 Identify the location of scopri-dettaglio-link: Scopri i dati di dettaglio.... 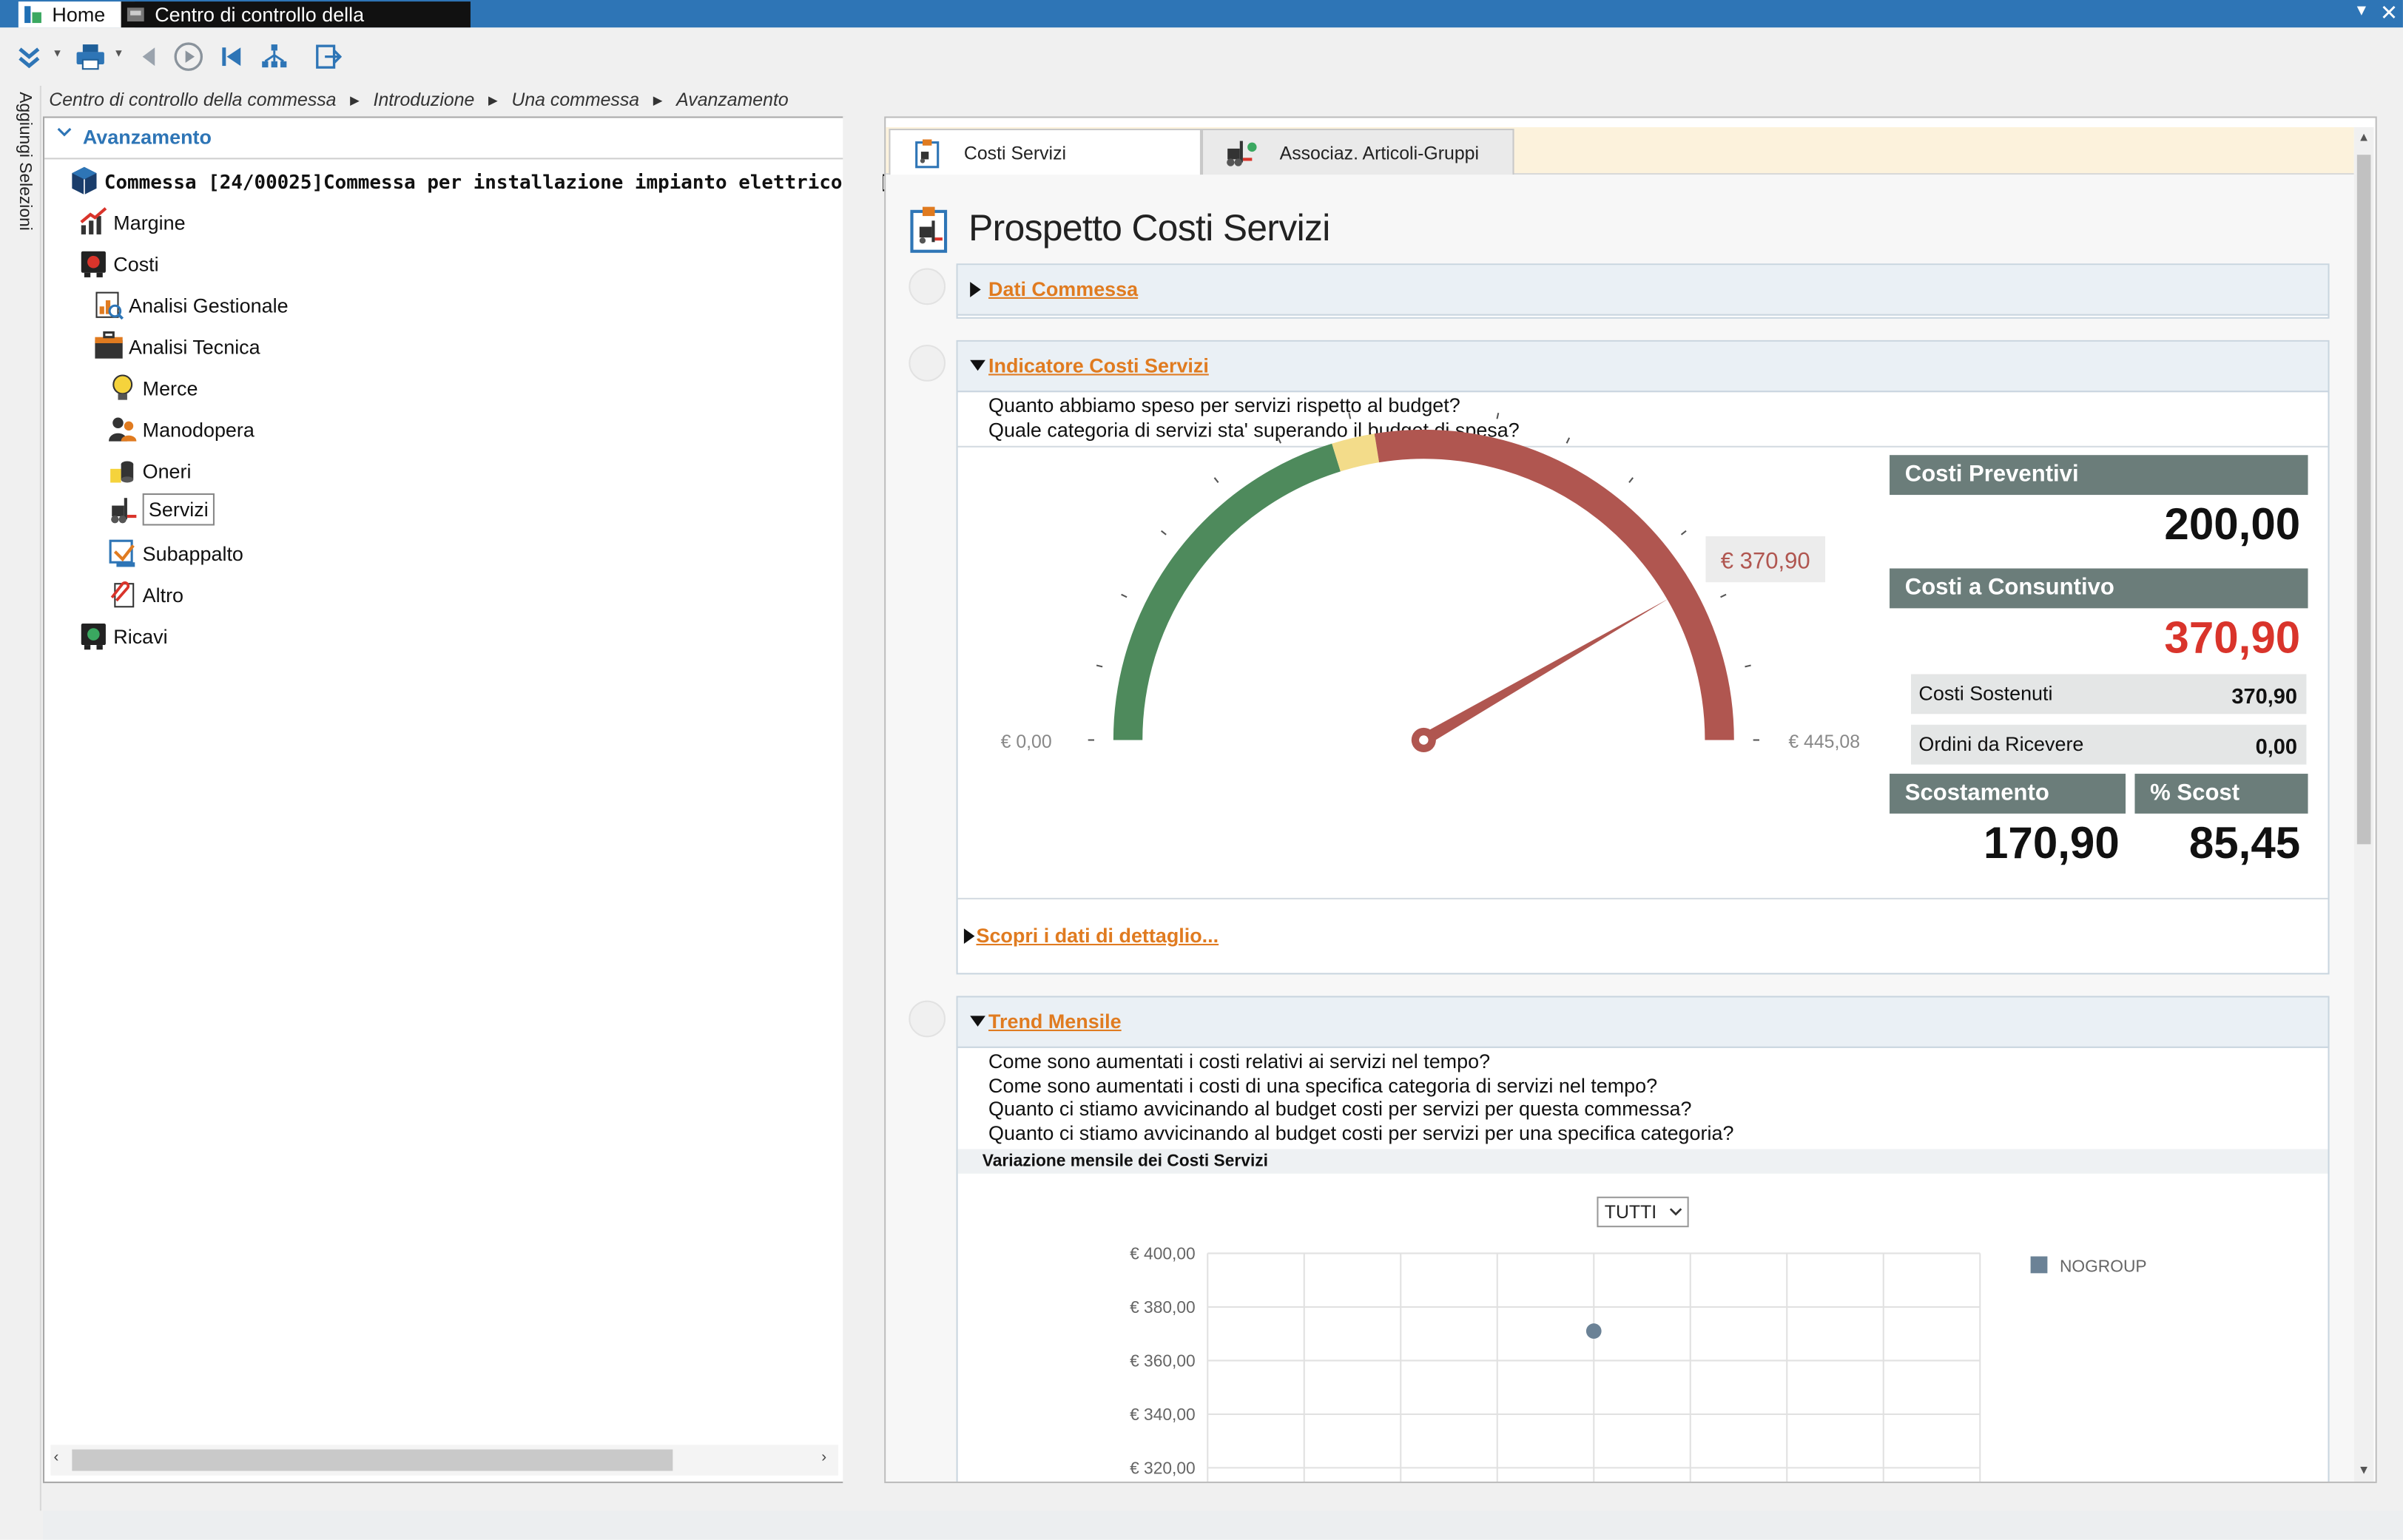
(1098, 935).